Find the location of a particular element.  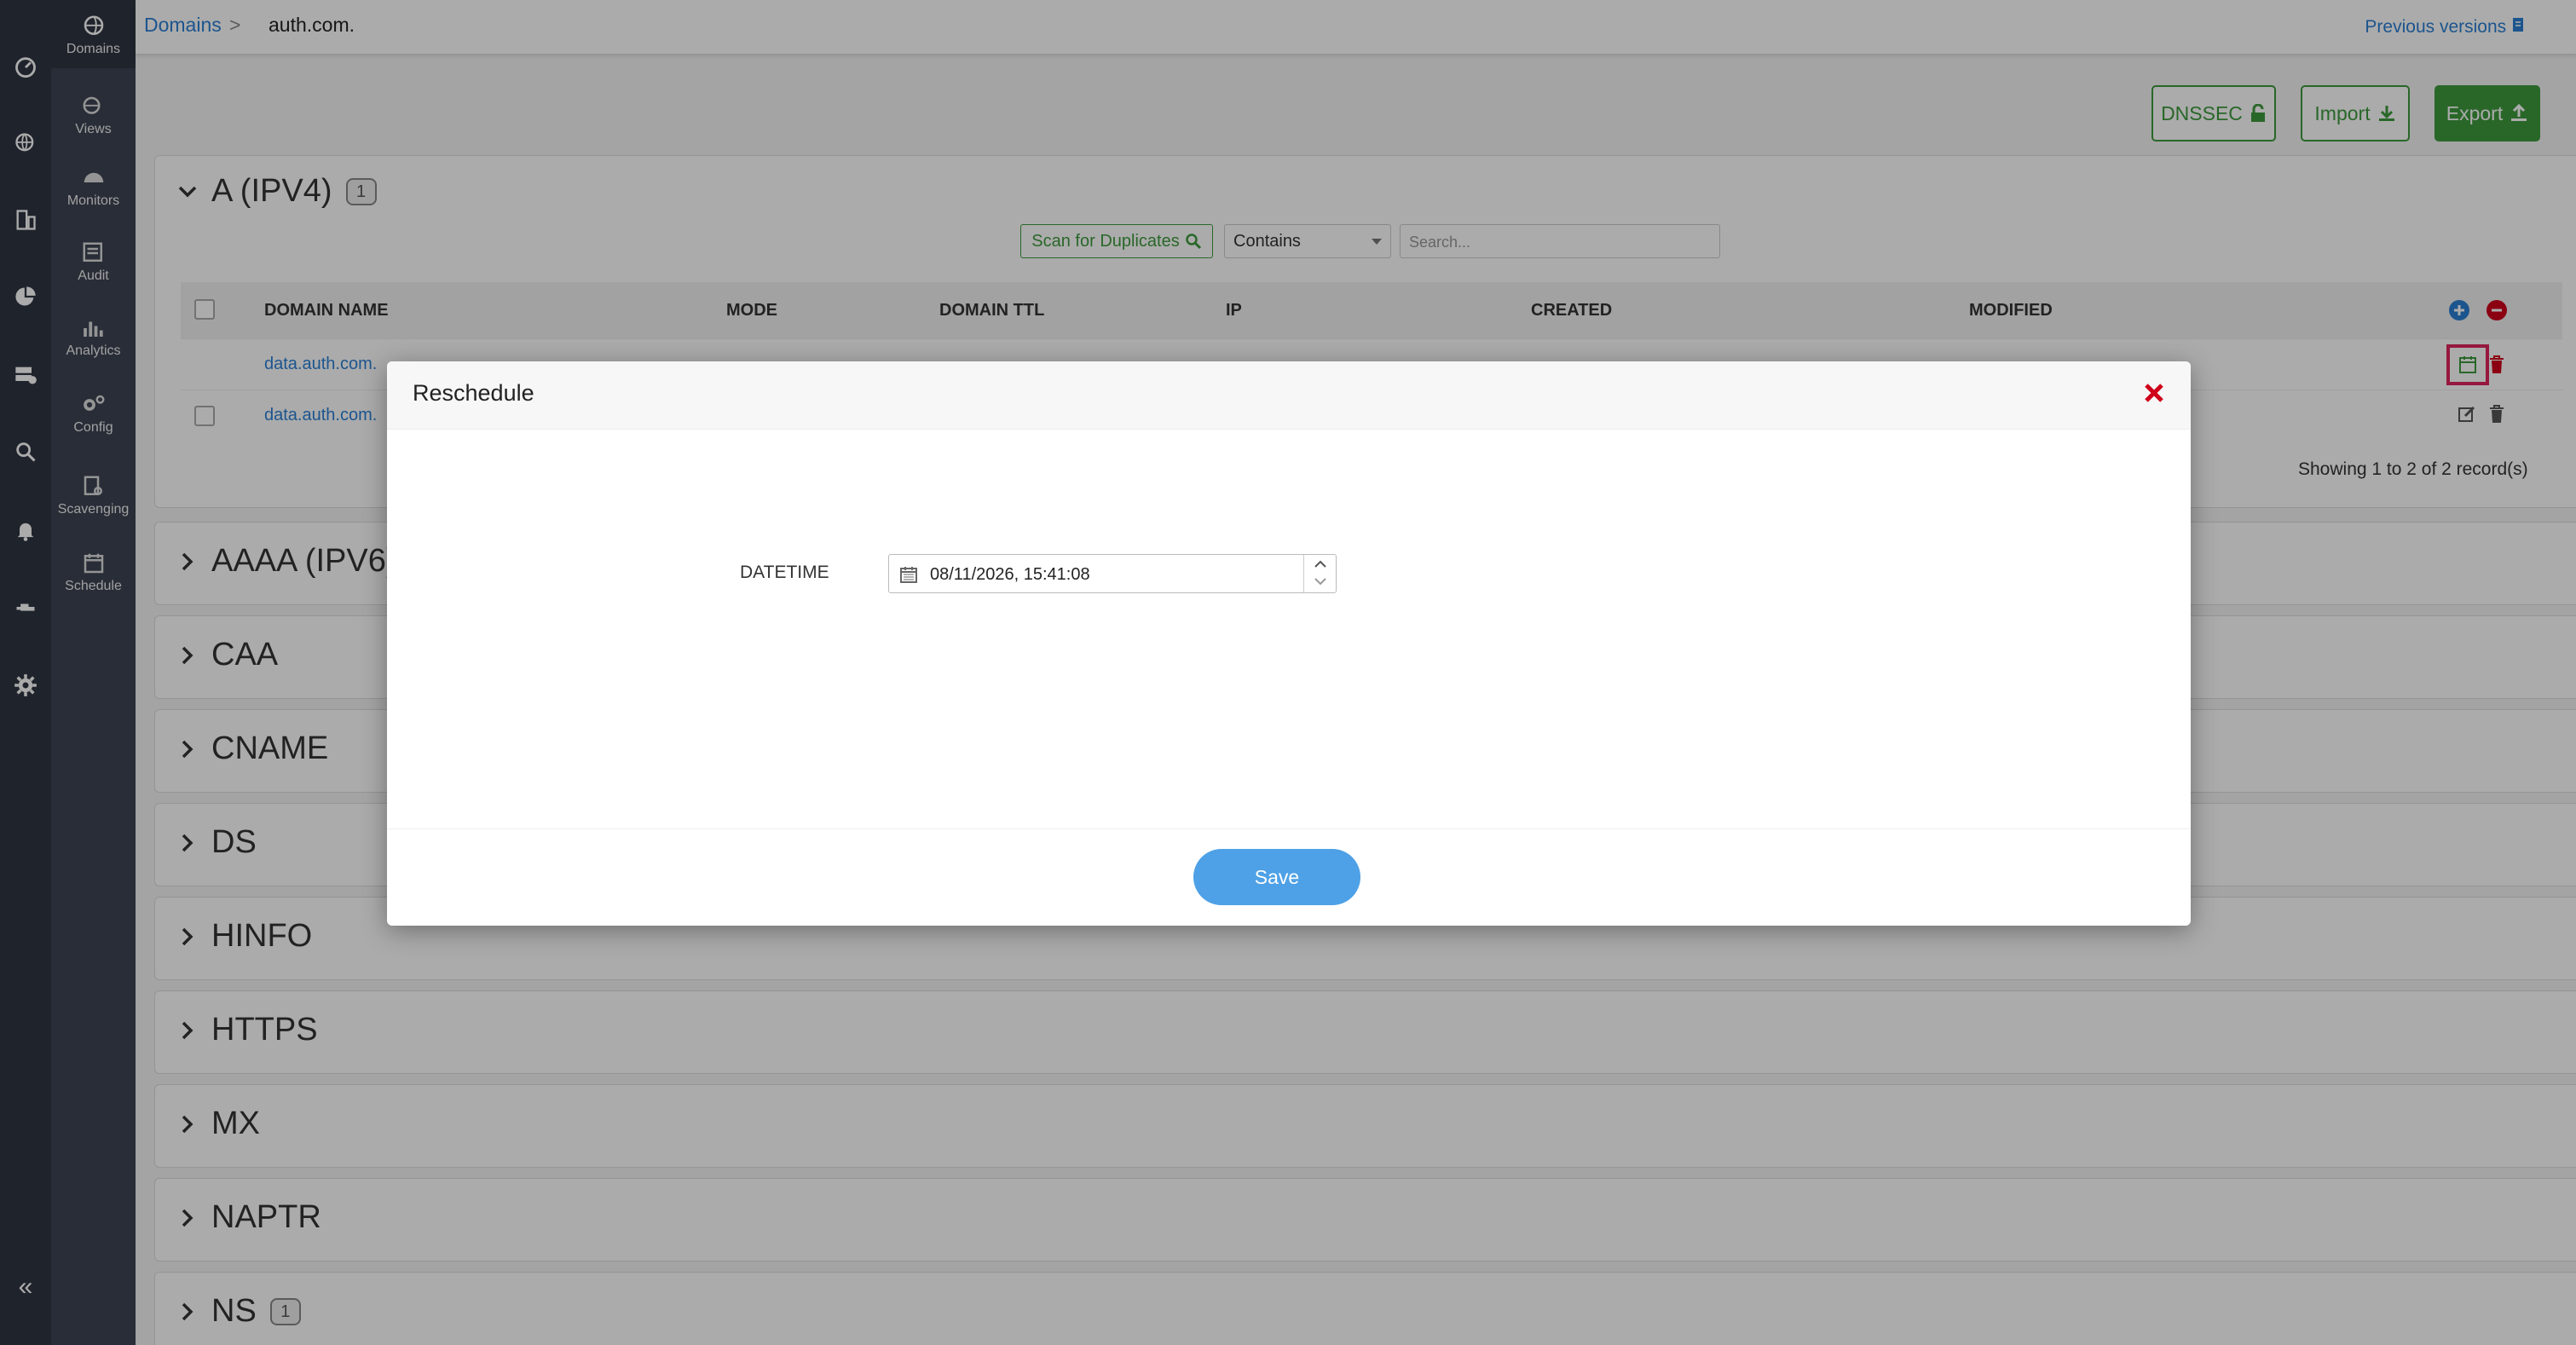

chevron-up-icon is located at coordinates (1320, 564).